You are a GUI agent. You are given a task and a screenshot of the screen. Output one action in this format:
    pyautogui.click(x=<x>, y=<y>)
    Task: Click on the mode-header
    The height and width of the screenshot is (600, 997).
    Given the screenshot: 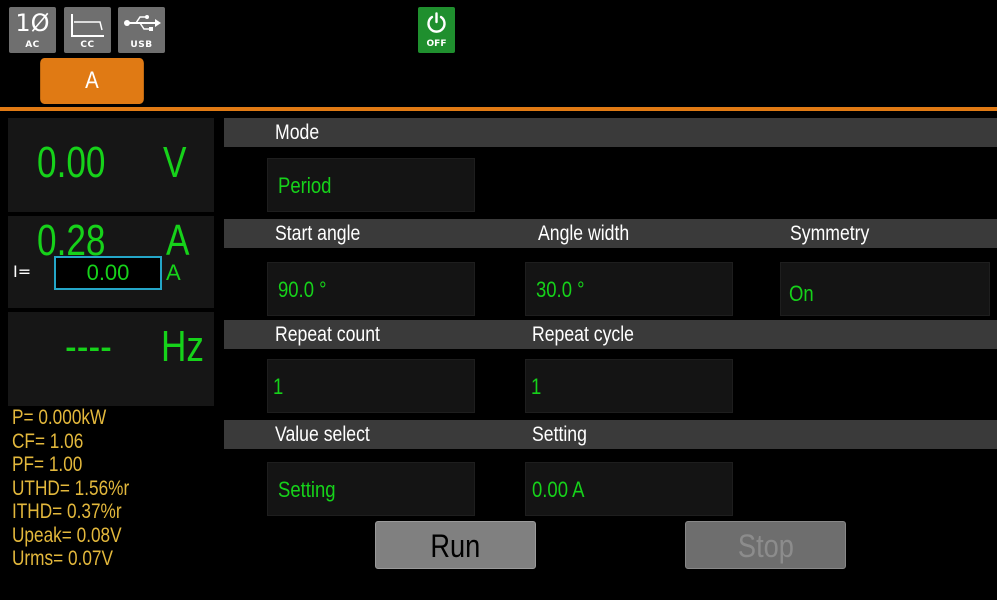 What is the action you would take?
    pyautogui.click(x=610, y=132)
    